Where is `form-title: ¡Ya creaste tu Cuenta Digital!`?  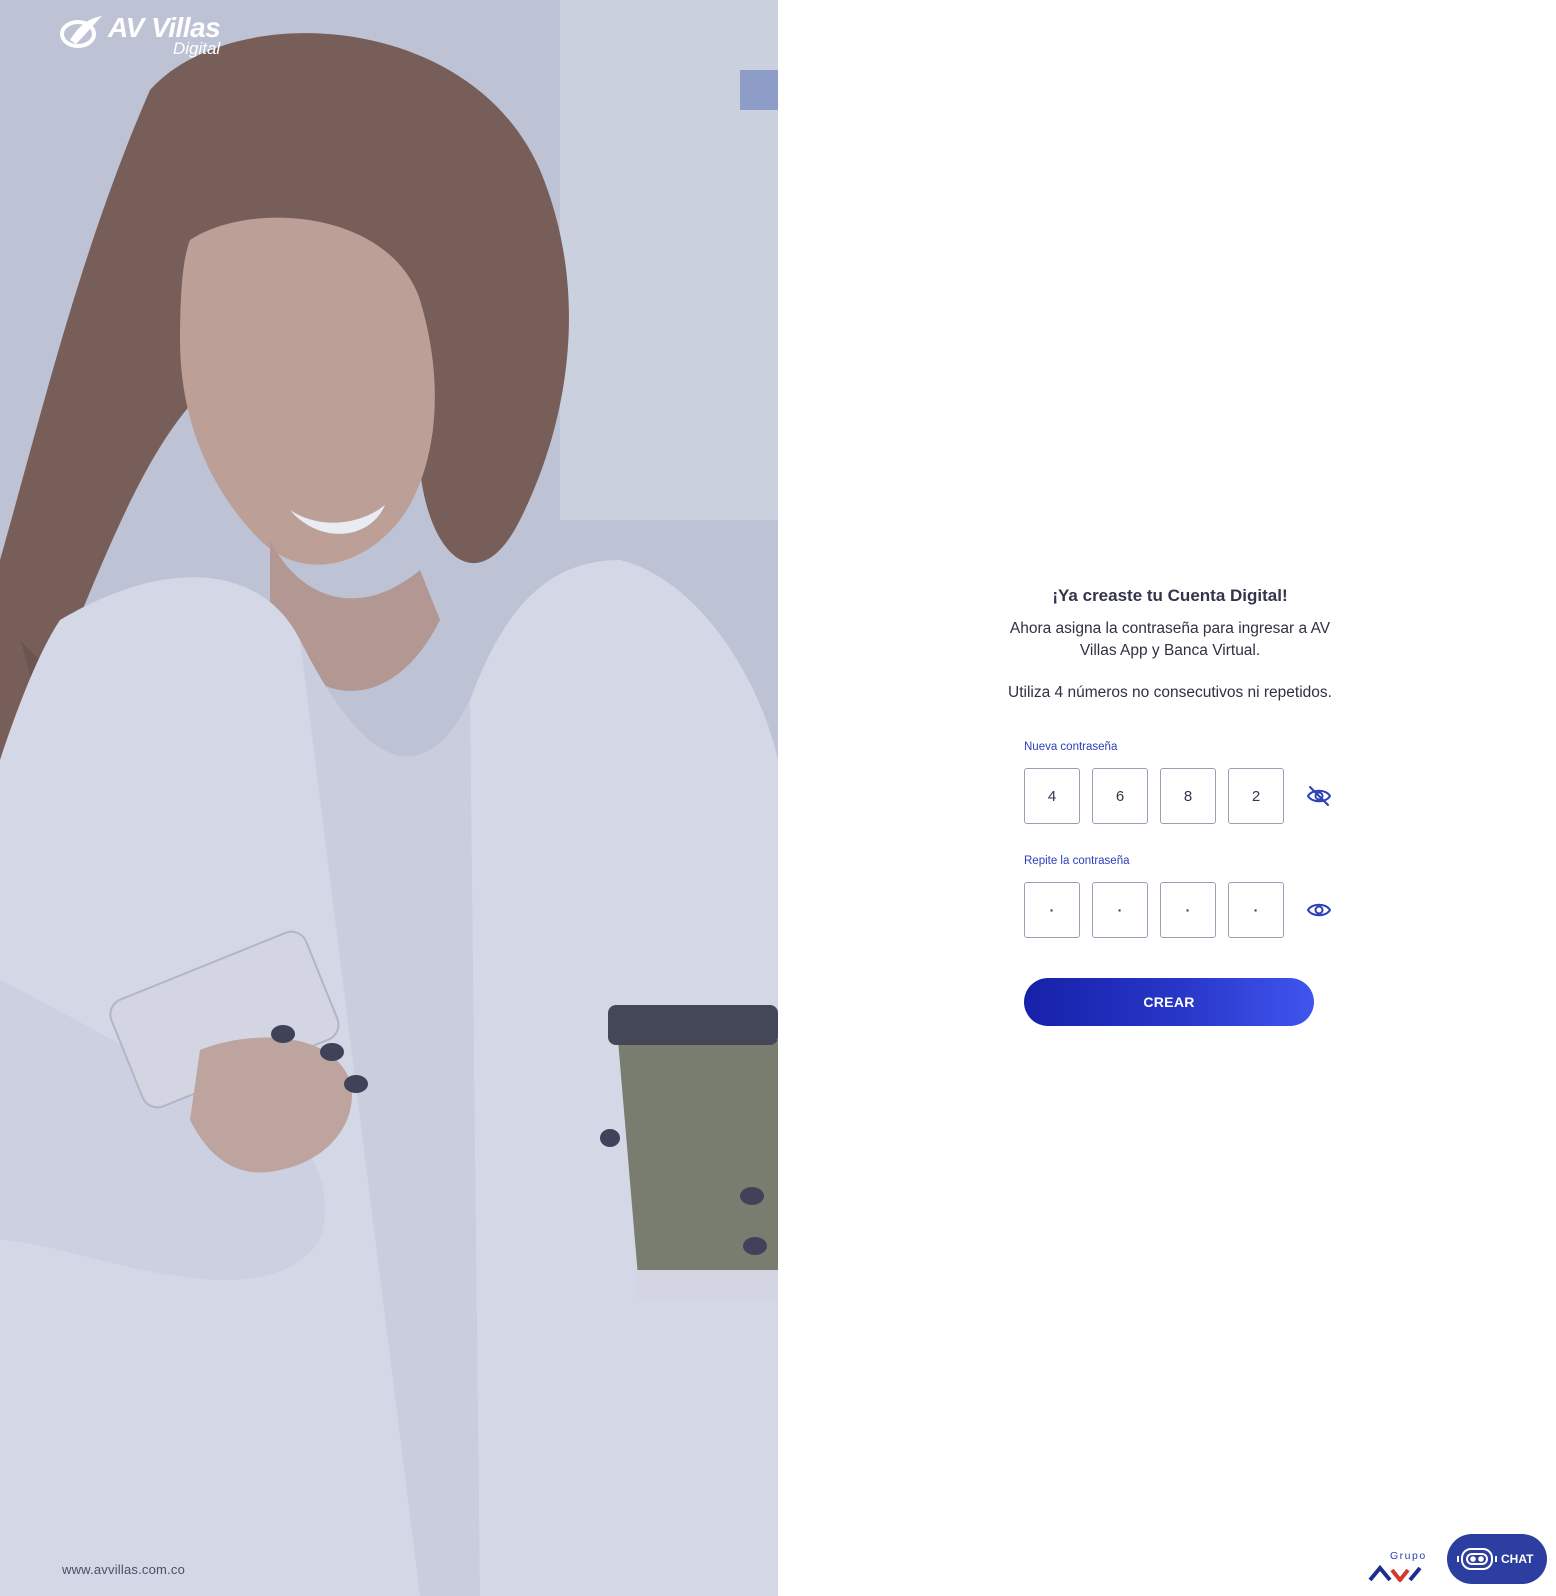 form-title: ¡Ya creaste tu Cuenta Digital! is located at coordinates (1170, 595).